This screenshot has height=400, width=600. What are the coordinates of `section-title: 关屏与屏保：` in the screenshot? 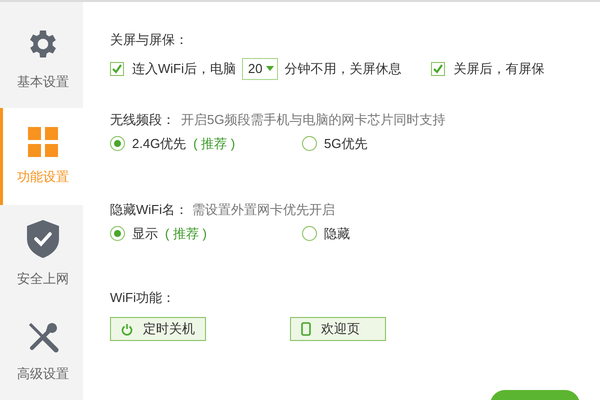 It's located at (149, 40).